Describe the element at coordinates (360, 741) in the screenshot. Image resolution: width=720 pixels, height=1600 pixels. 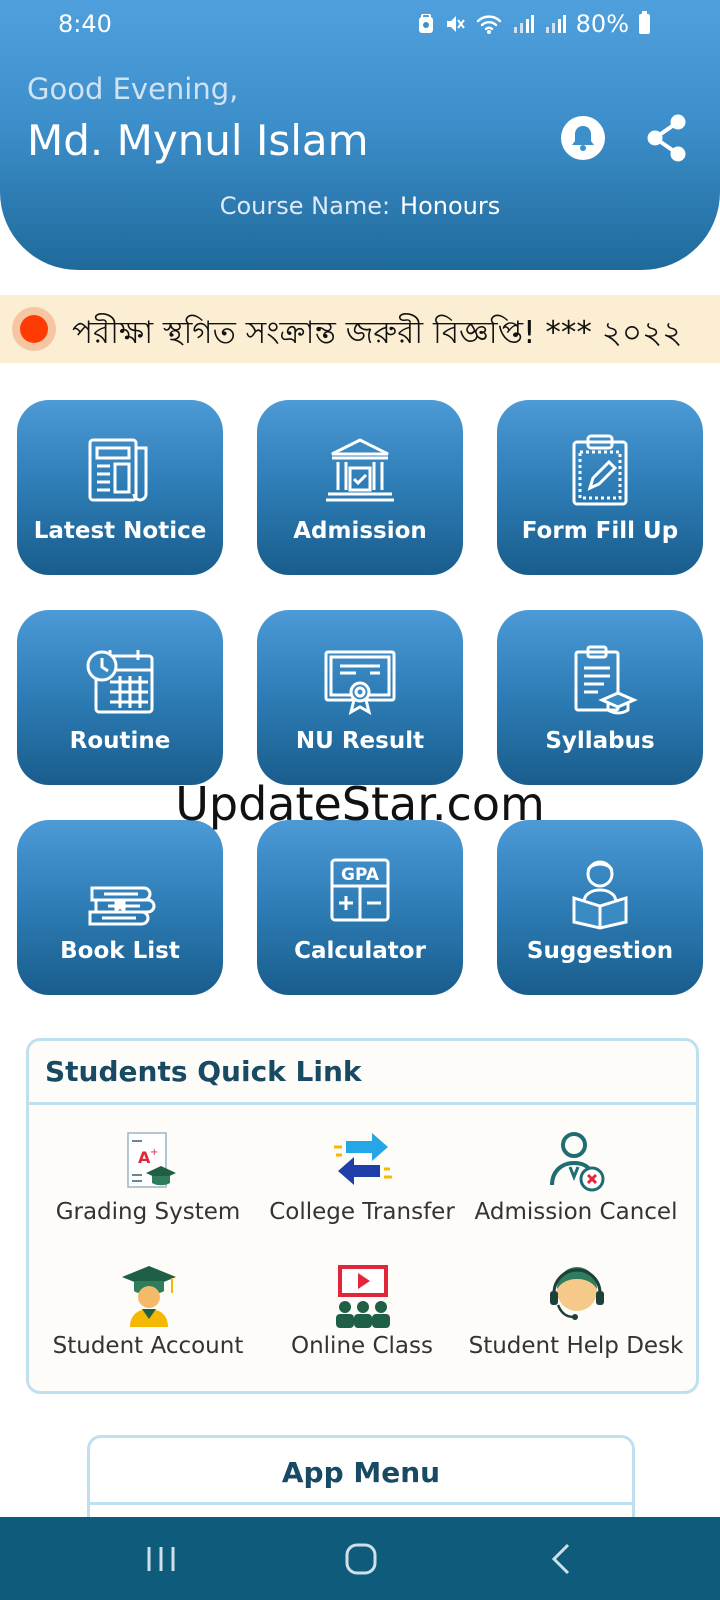
I see `tile-label: NU Result` at that location.